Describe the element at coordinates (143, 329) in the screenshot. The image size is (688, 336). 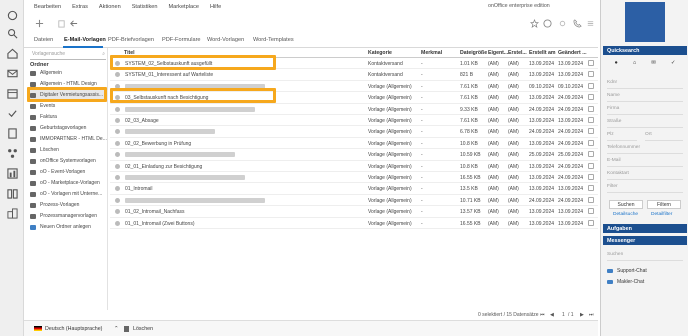
I see `delete-button: Löschen` at that location.